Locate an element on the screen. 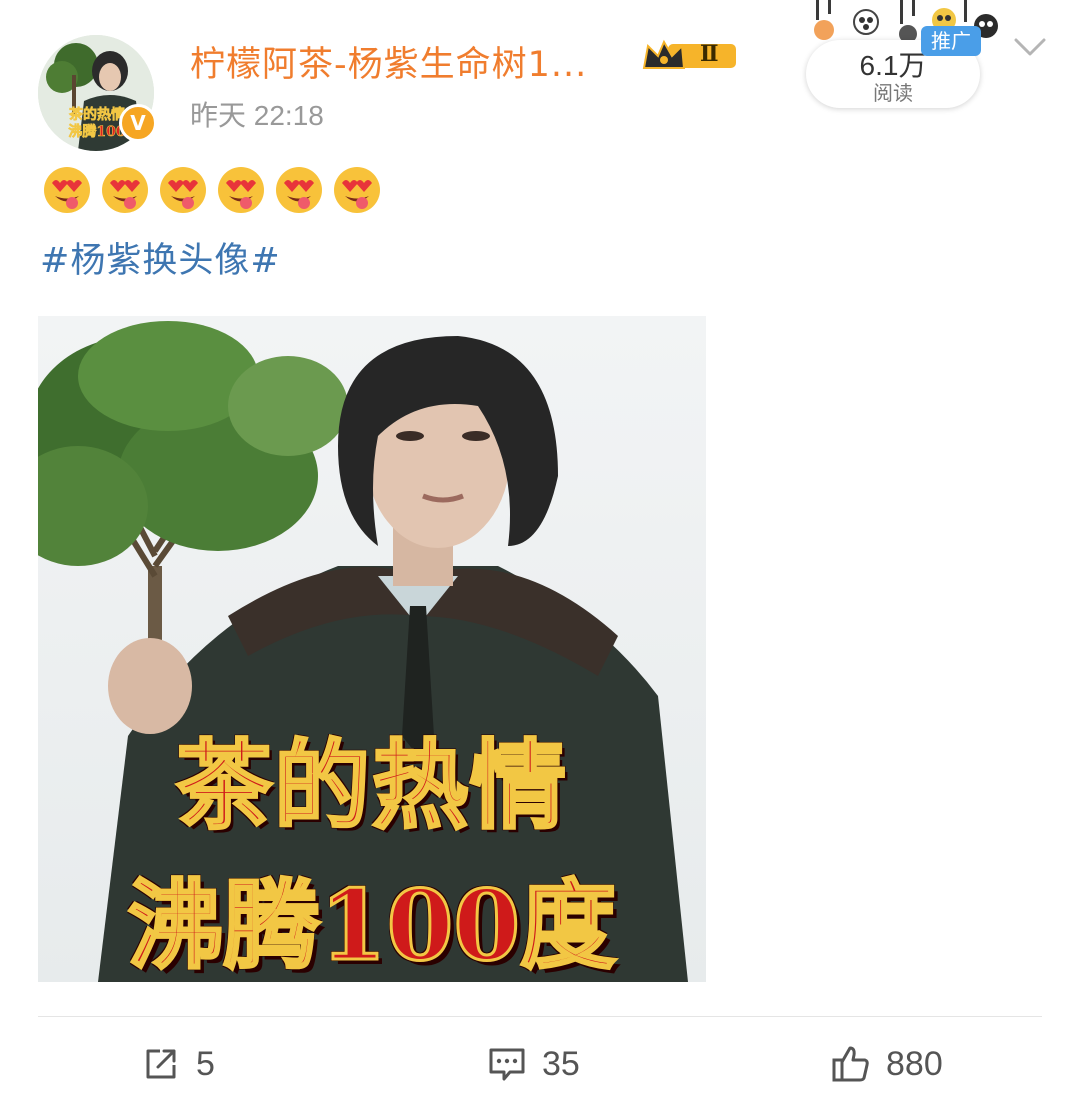 This screenshot has height=1106, width=1080. vip-crown-badge: Ⅱ is located at coordinates (692, 56).